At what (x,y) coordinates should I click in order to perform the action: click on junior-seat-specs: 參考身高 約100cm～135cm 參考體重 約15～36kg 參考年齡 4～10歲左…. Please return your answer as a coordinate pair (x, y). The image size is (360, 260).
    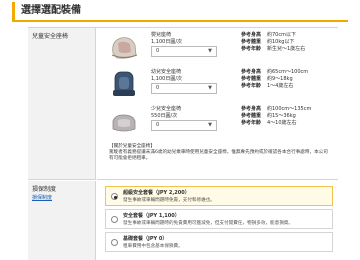
    Looking at the image, I should click on (276, 116).